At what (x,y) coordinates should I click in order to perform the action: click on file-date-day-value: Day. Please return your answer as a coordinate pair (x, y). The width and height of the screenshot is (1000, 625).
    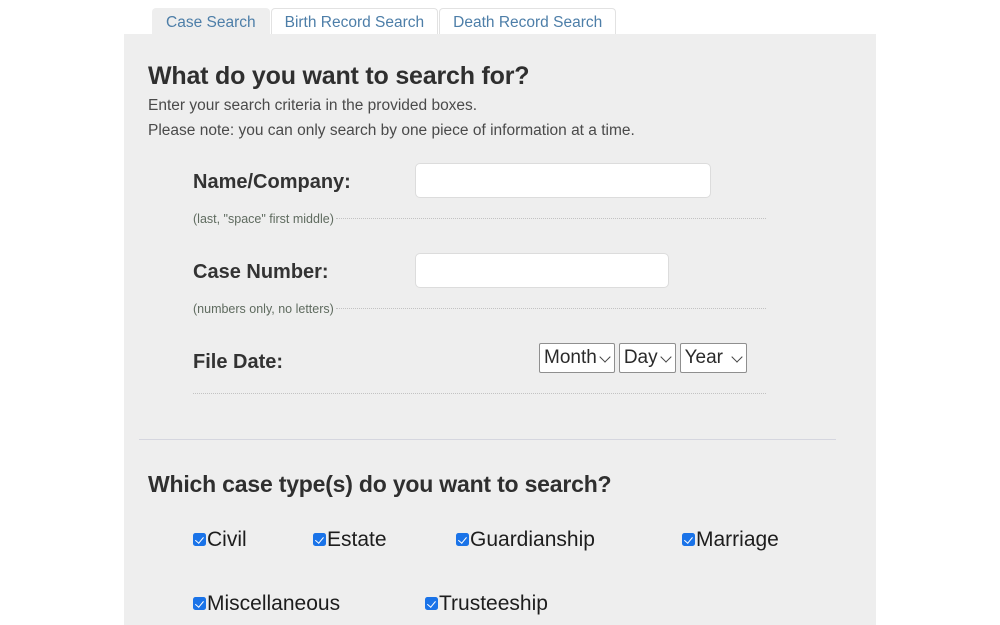
    Looking at the image, I should click on (640, 357).